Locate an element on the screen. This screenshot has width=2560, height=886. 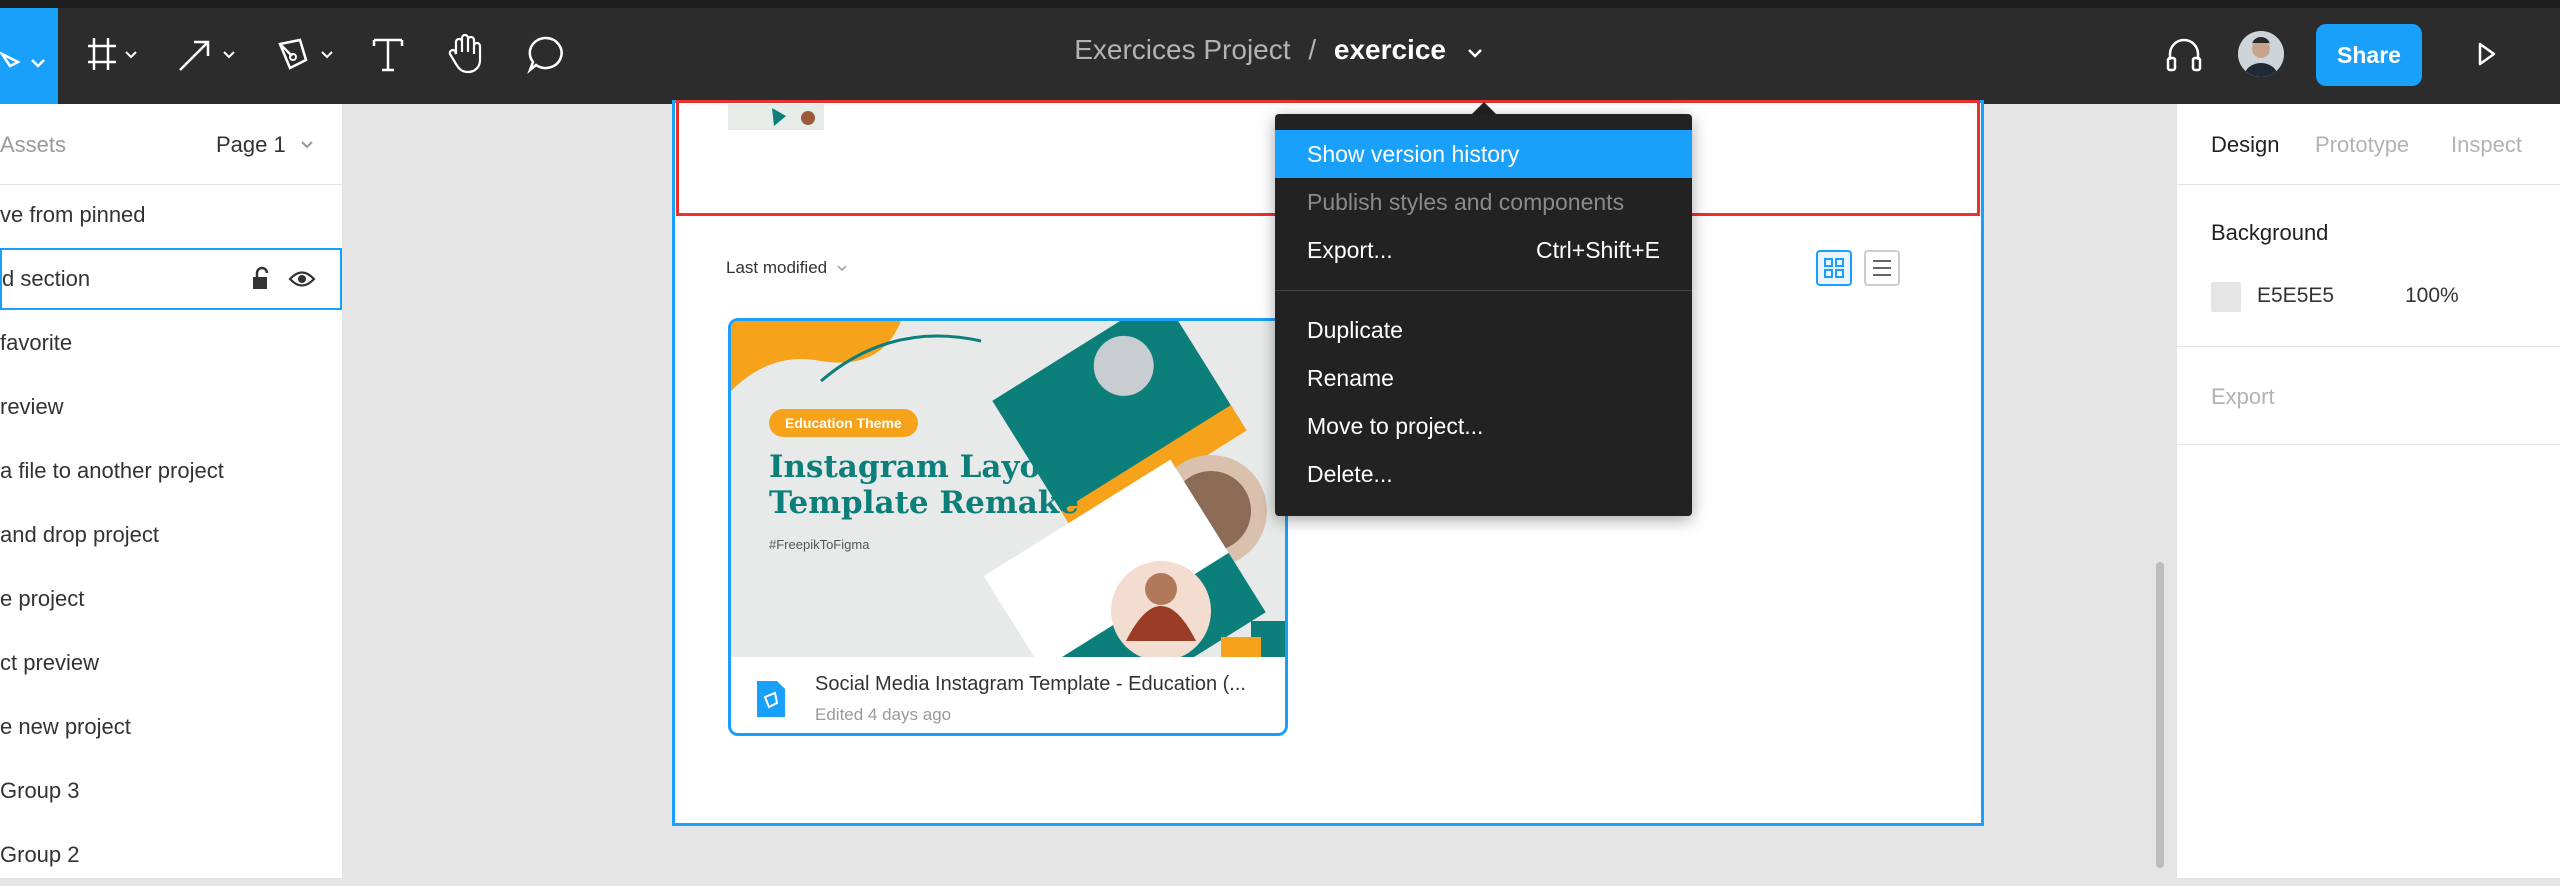
file-icon is located at coordinates (771, 699).